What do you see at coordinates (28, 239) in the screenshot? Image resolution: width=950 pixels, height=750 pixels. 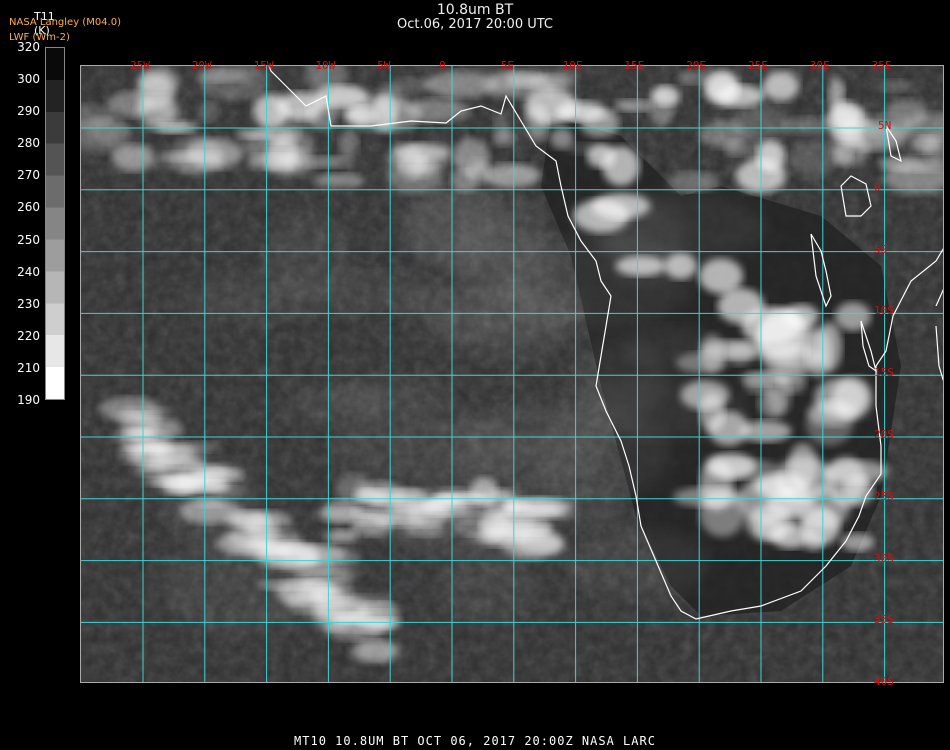 I see `colorbar-tick: 250` at bounding box center [28, 239].